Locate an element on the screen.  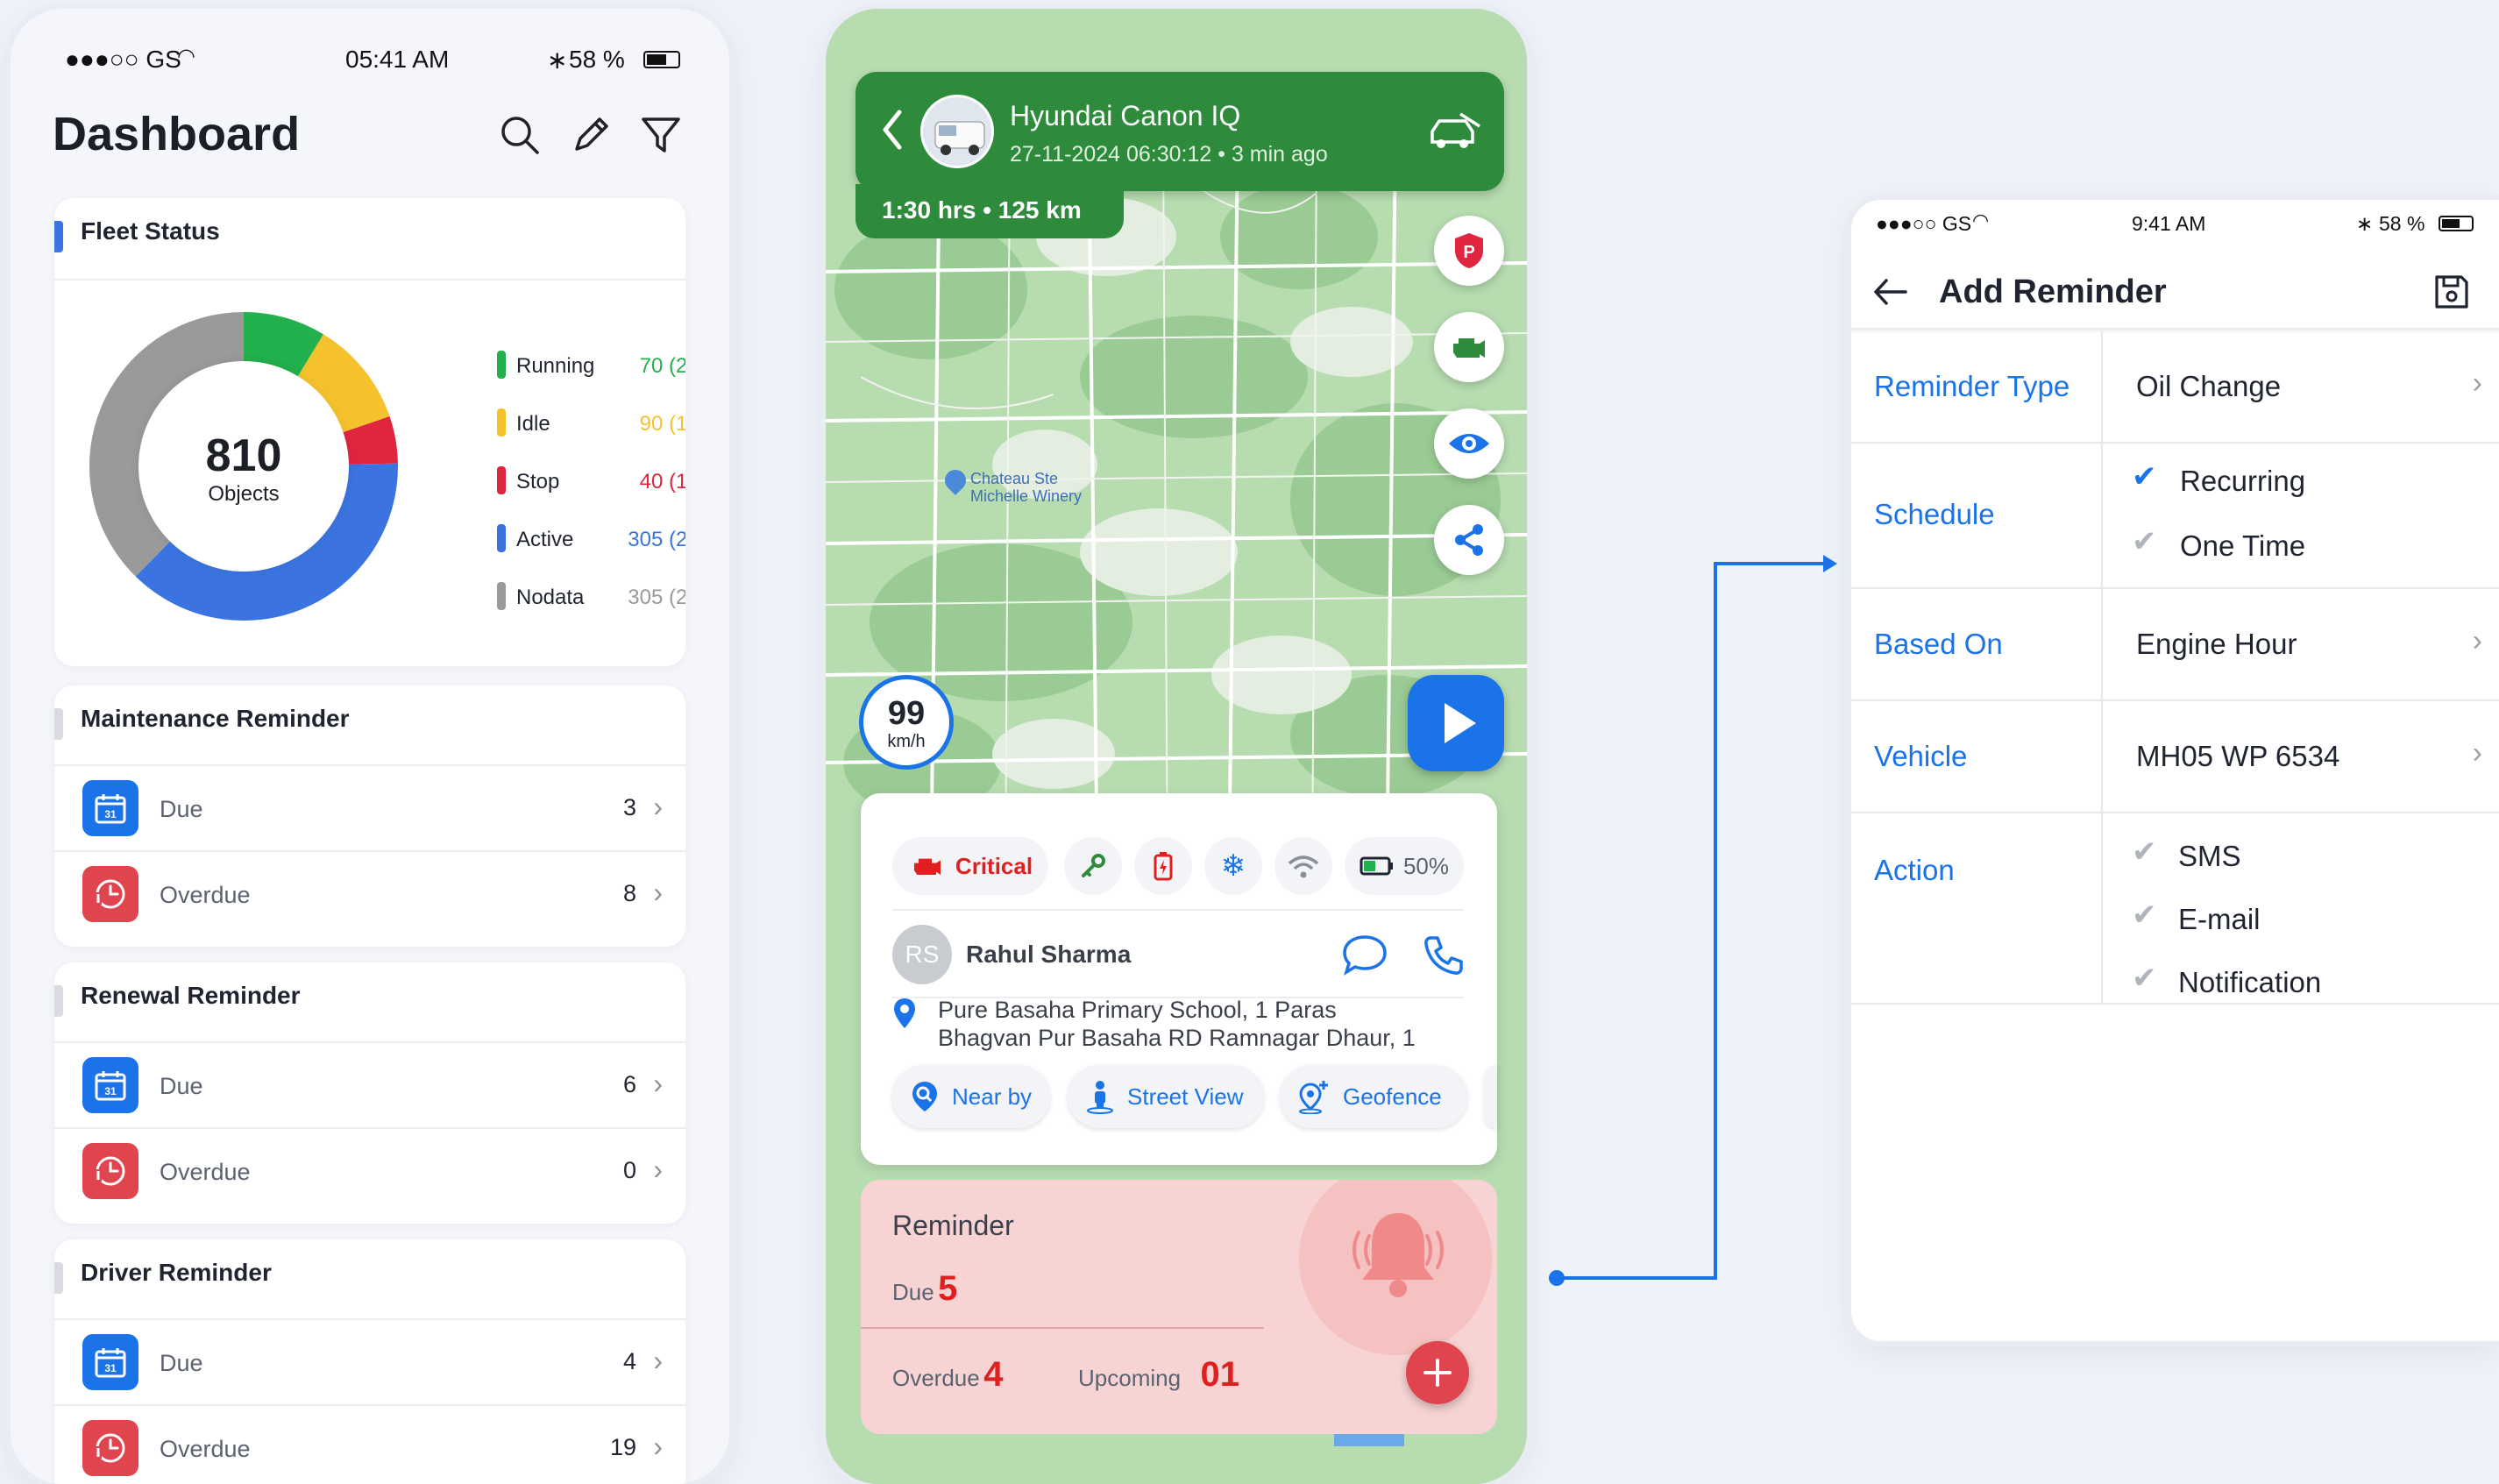
reminder-type-value: Oil Change is located at coordinates (2209, 386).